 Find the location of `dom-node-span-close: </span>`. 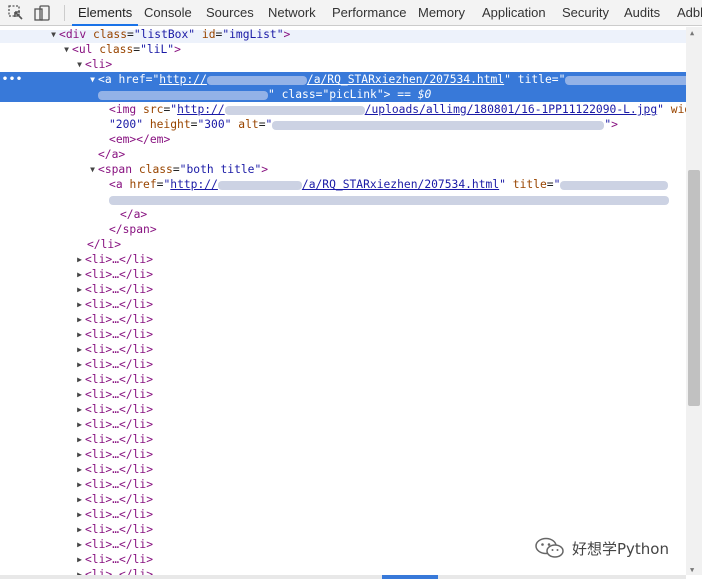

dom-node-span-close: </span> is located at coordinates (78, 229).